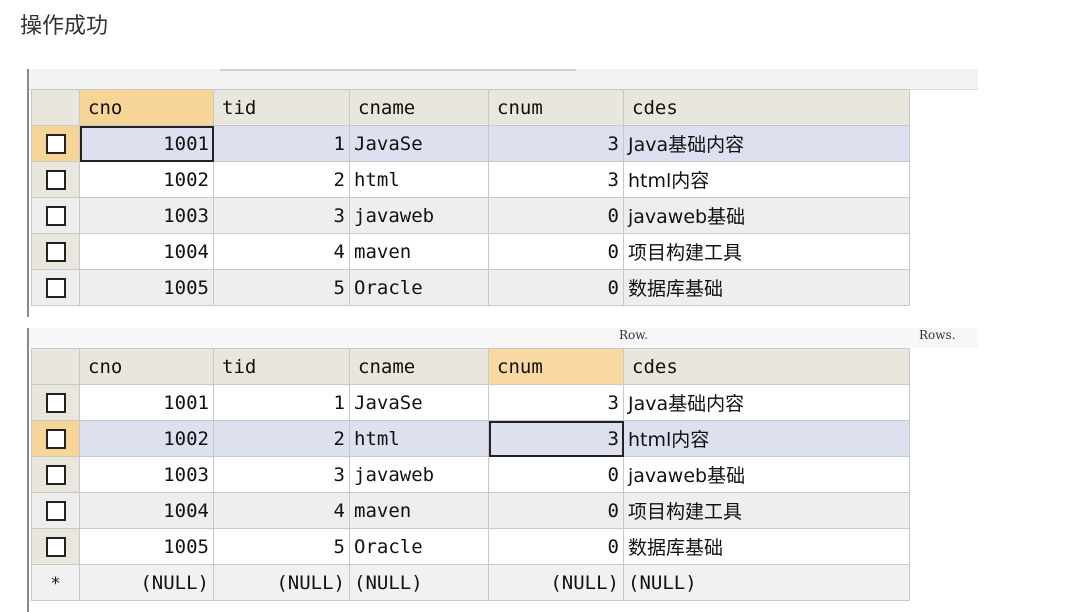  I want to click on cell-cno: (NULL), so click(146, 582).